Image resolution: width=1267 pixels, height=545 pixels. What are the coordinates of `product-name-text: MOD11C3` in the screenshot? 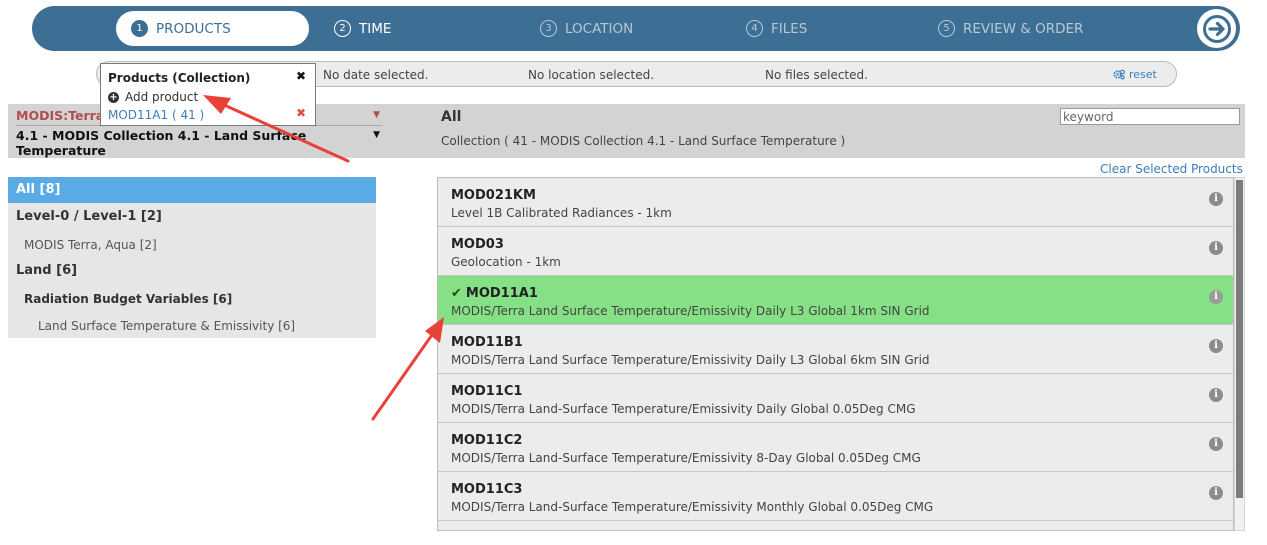 It's located at (487, 489).